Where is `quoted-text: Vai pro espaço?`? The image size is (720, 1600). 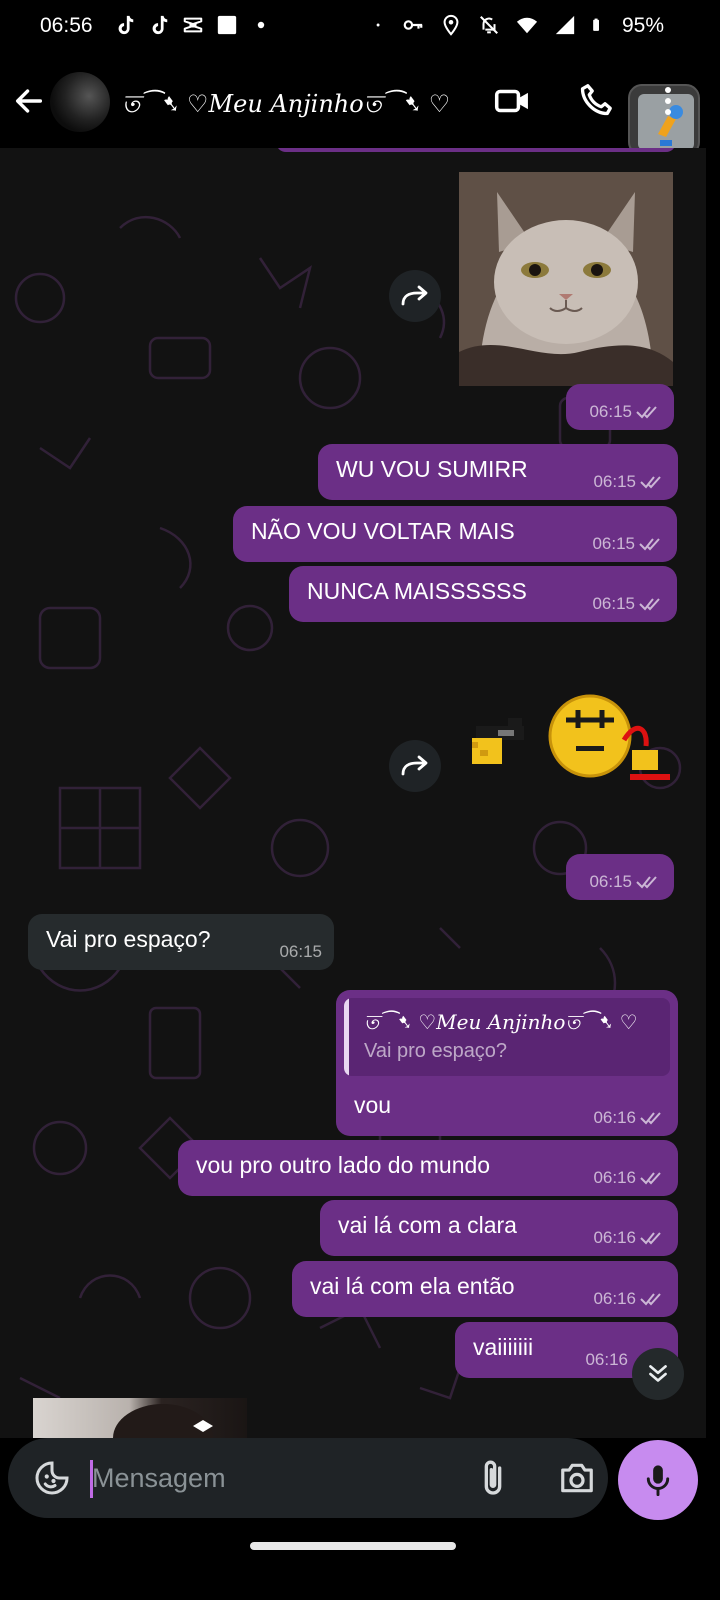 quoted-text: Vai pro espaço? is located at coordinates (436, 1051).